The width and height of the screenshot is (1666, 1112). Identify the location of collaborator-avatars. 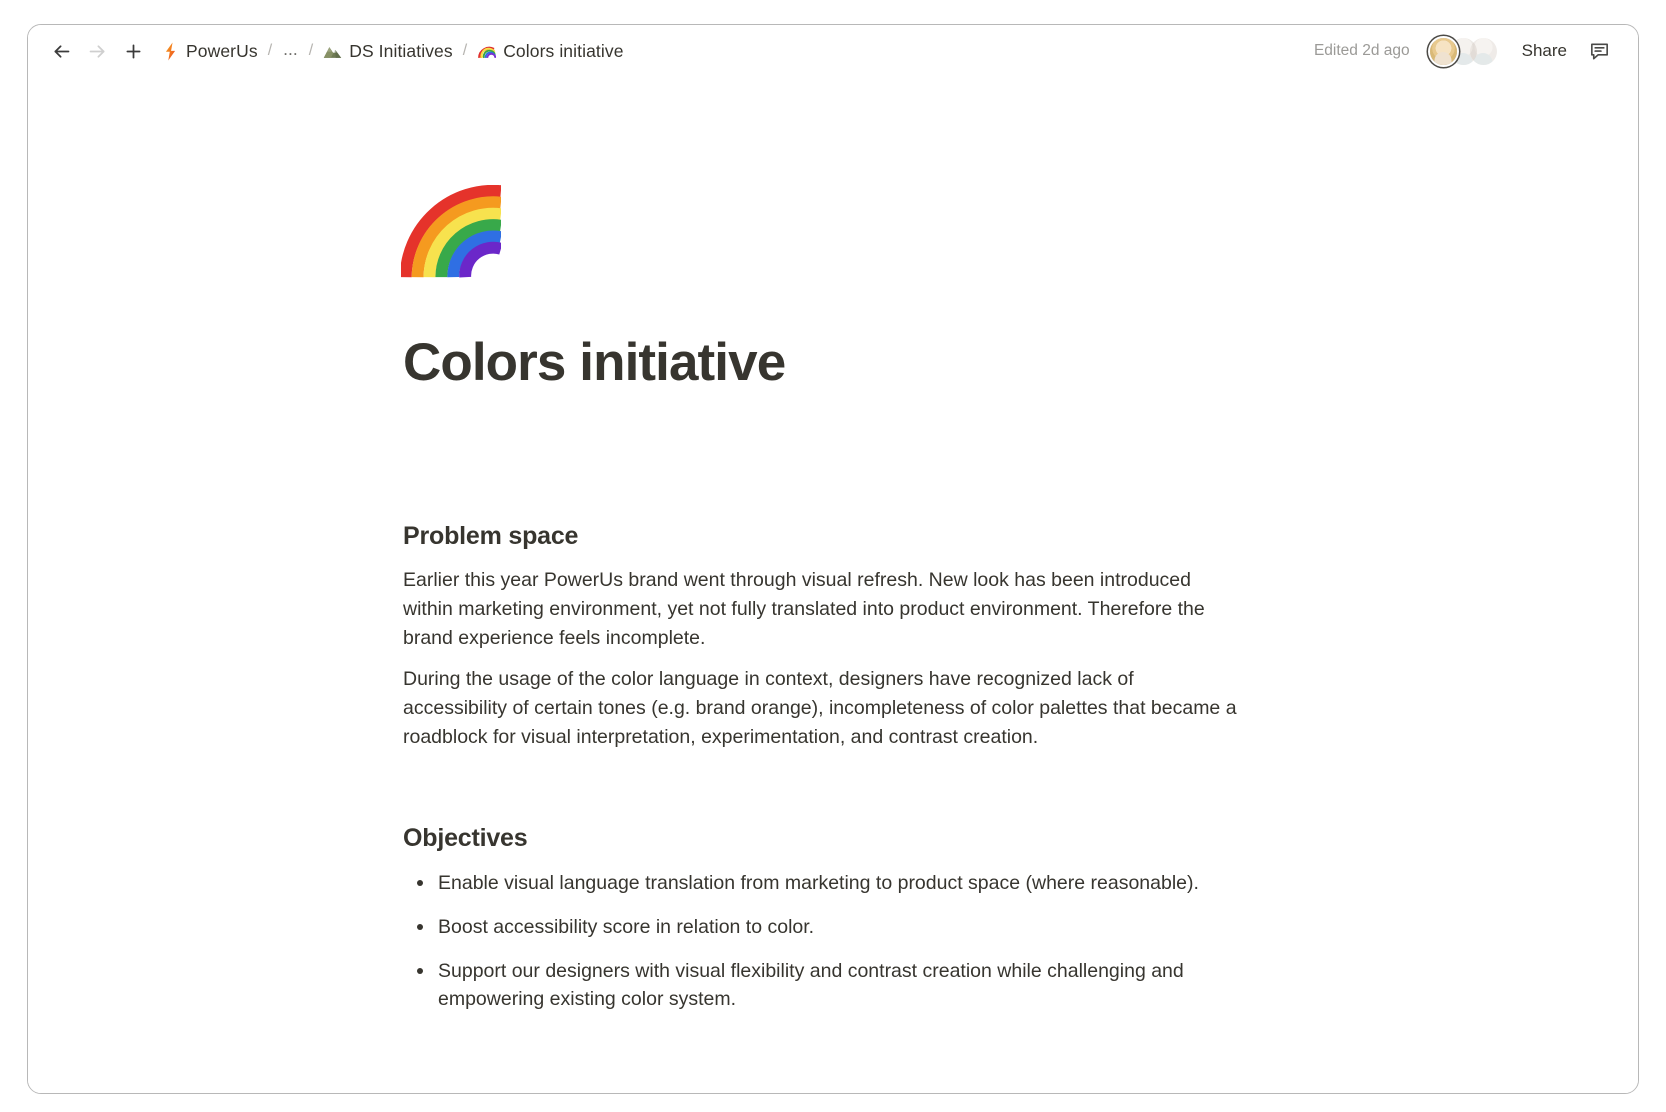
(1463, 51).